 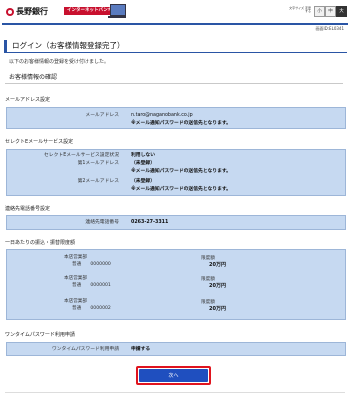 What do you see at coordinates (300, 10) in the screenshot?
I see `text-size-label: 文字サイズ 変更する` at bounding box center [300, 10].